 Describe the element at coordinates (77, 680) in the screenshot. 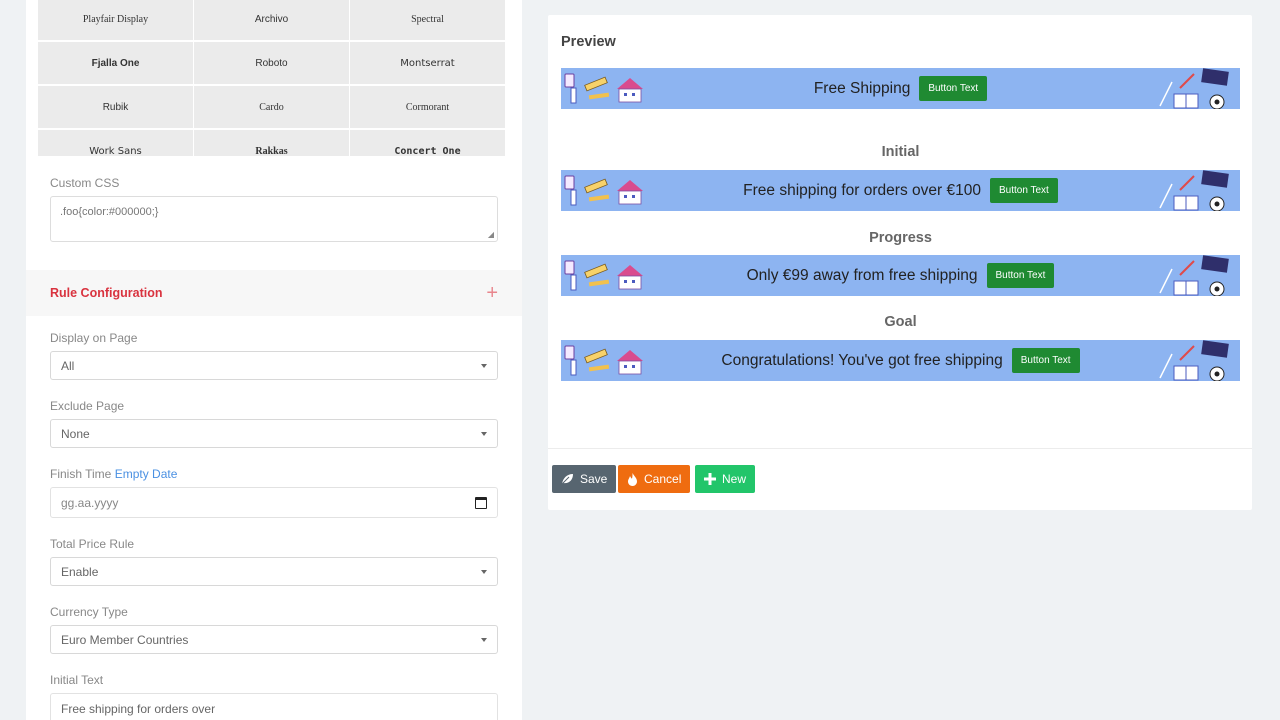

I see `initial-text-label: Initial Text` at that location.